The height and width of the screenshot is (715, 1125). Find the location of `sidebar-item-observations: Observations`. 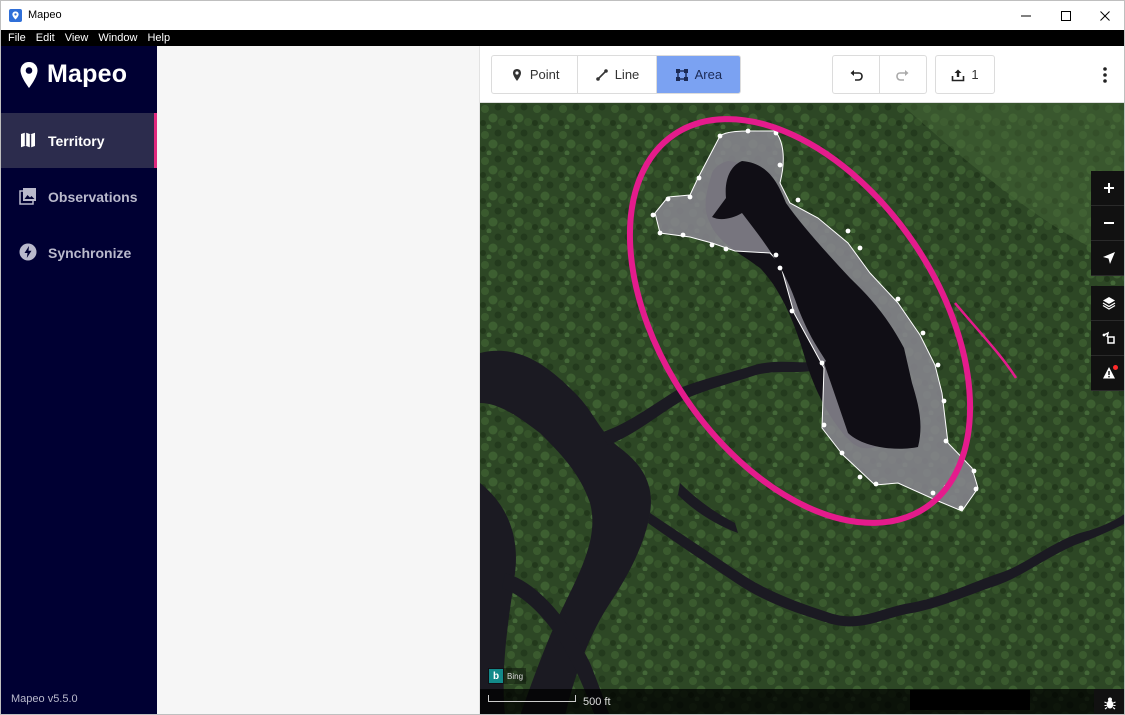

sidebar-item-observations: Observations is located at coordinates (79, 196).